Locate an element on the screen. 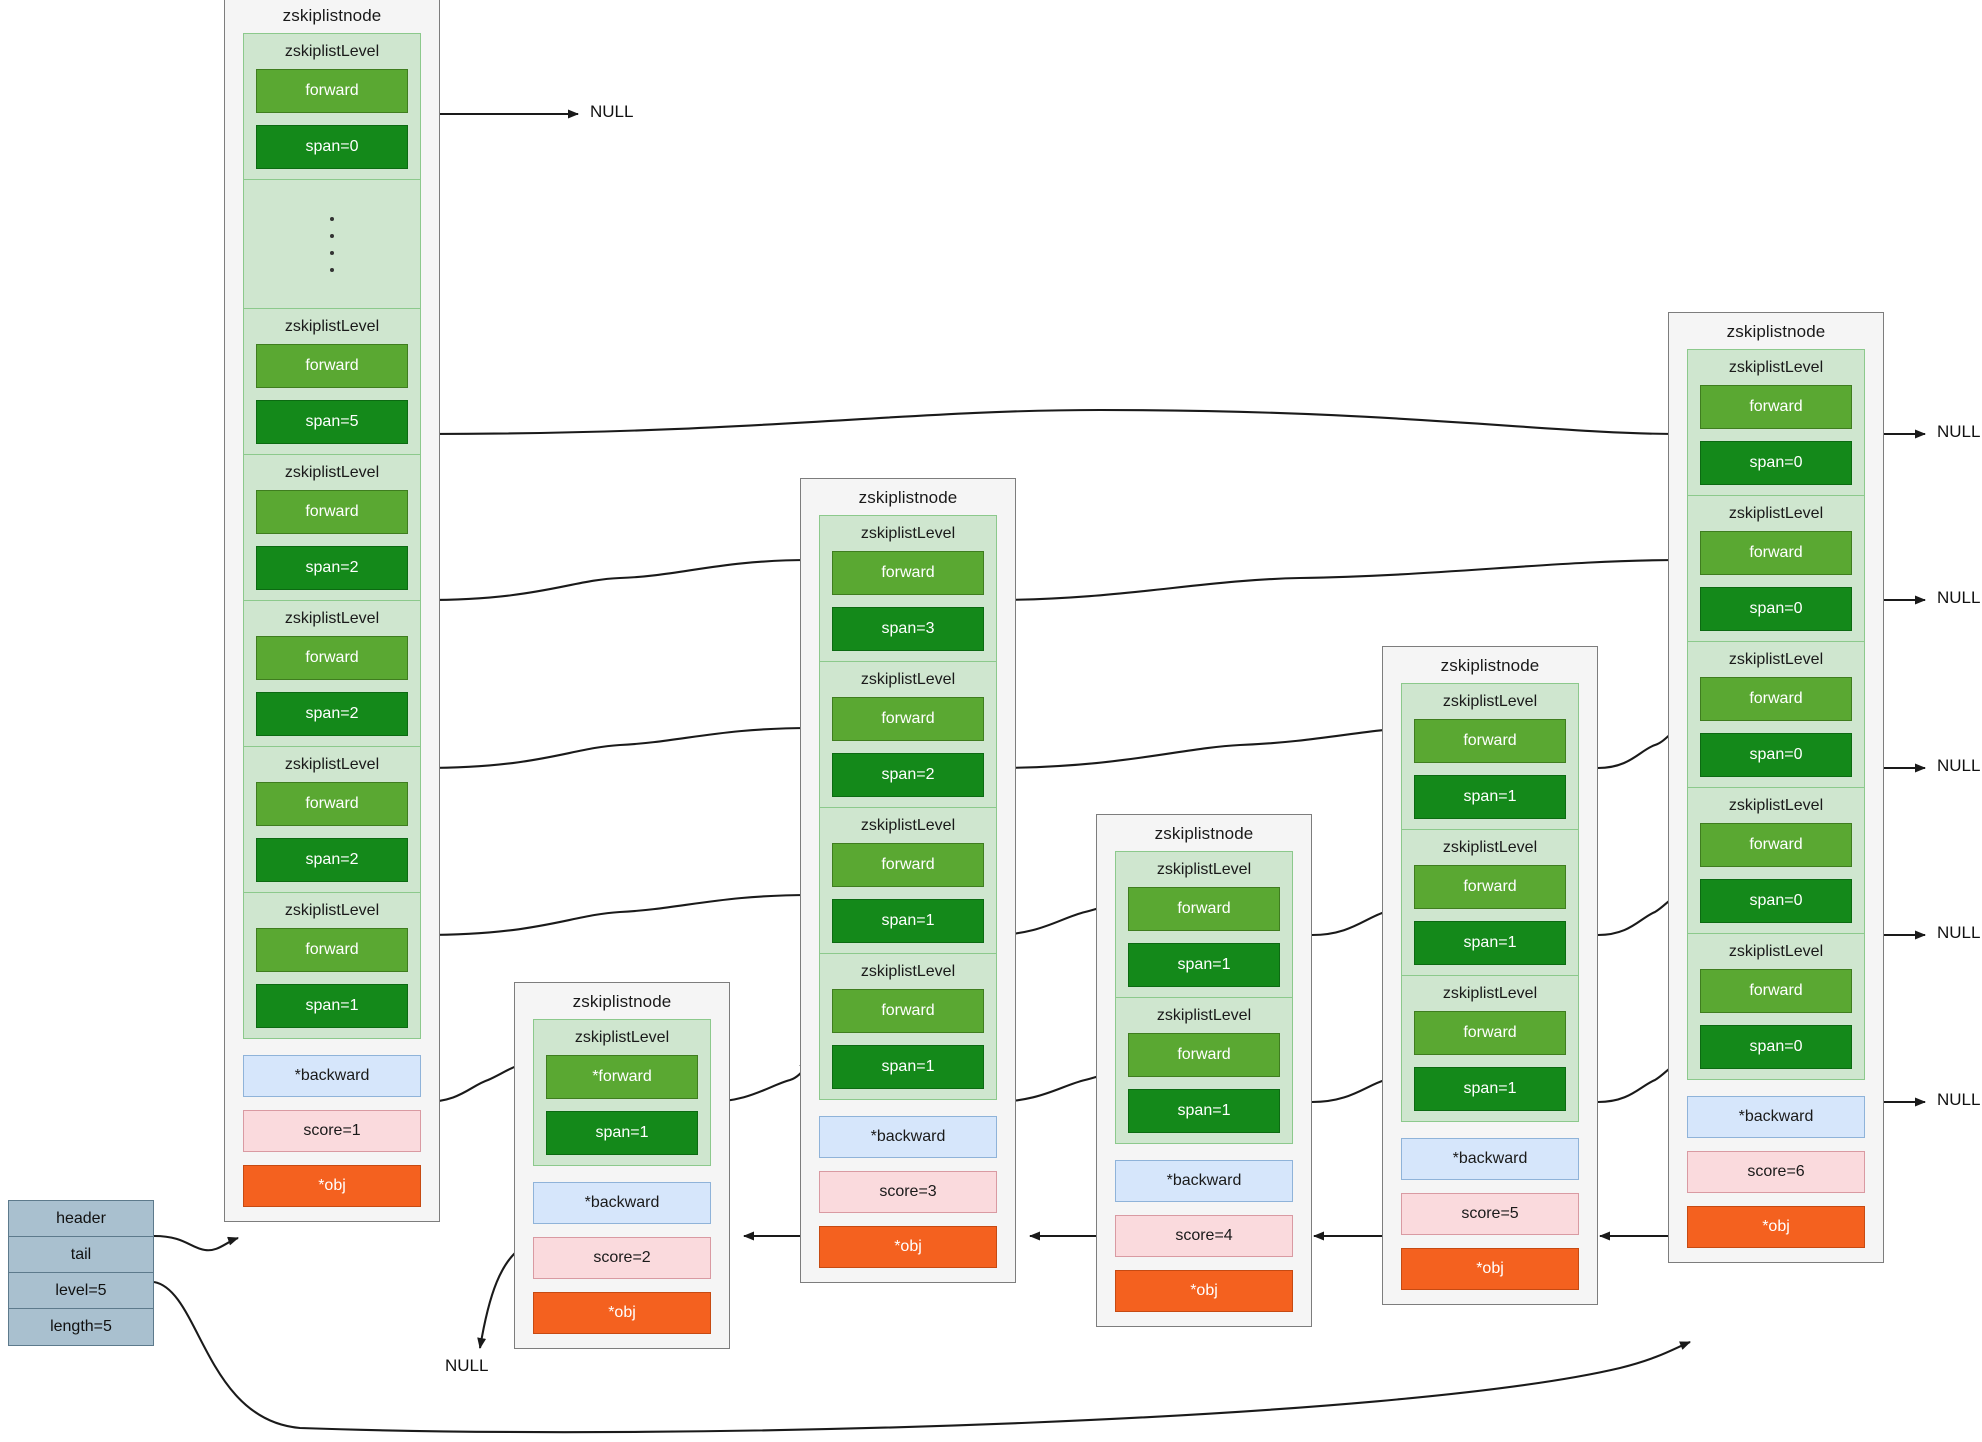  null-label-backward-first: NULL is located at coordinates (467, 1365).